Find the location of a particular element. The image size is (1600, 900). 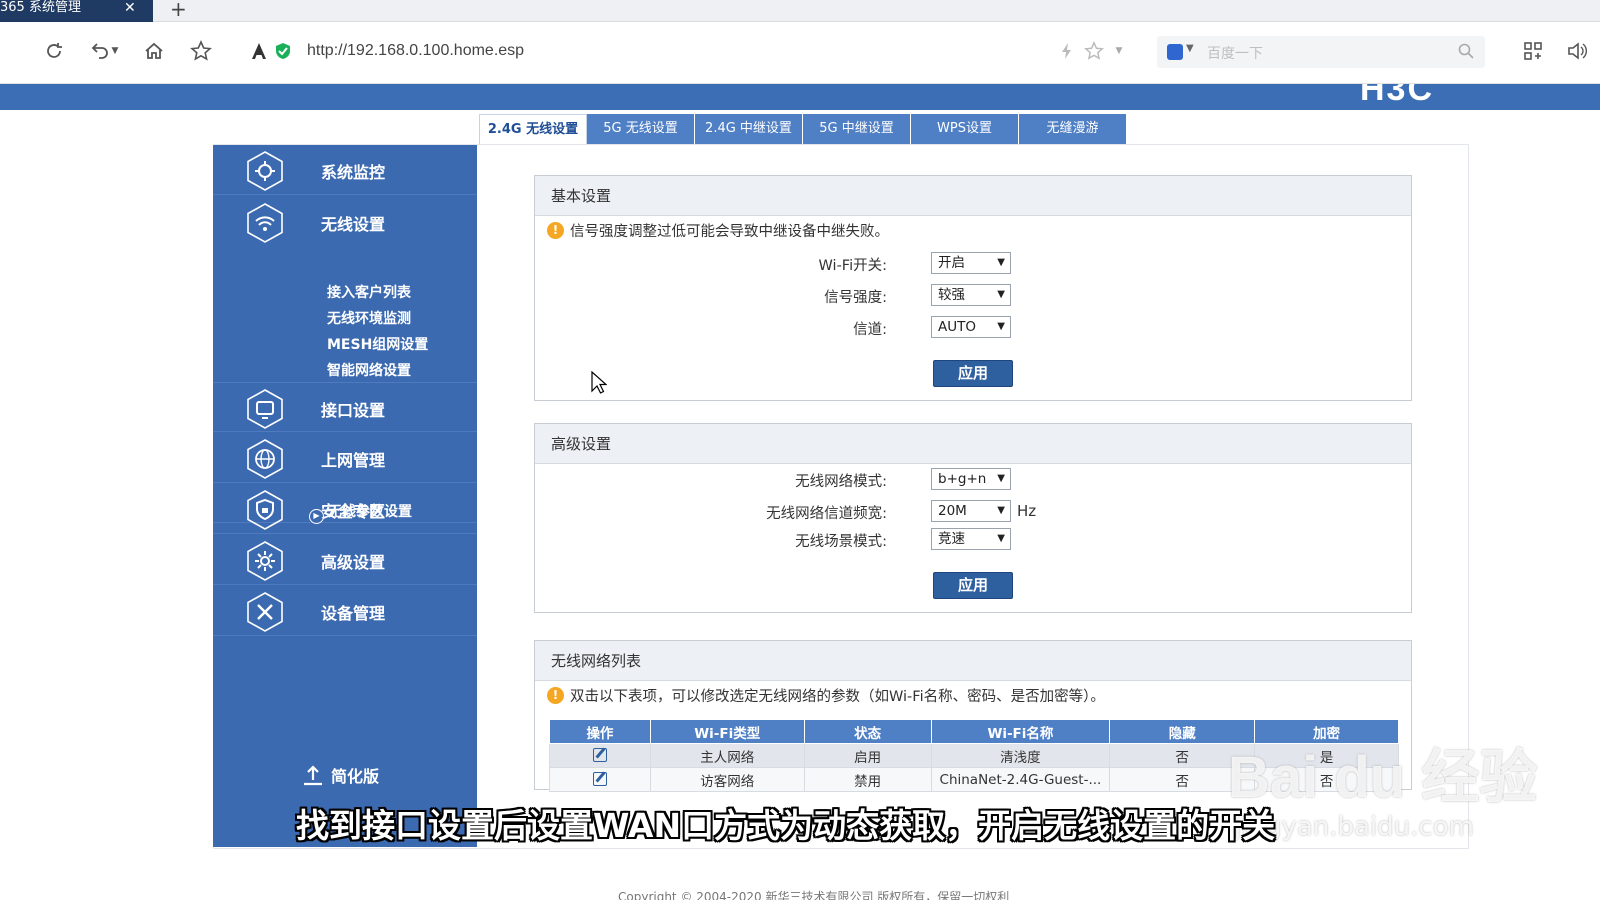

tools-icon is located at coordinates (265, 612).